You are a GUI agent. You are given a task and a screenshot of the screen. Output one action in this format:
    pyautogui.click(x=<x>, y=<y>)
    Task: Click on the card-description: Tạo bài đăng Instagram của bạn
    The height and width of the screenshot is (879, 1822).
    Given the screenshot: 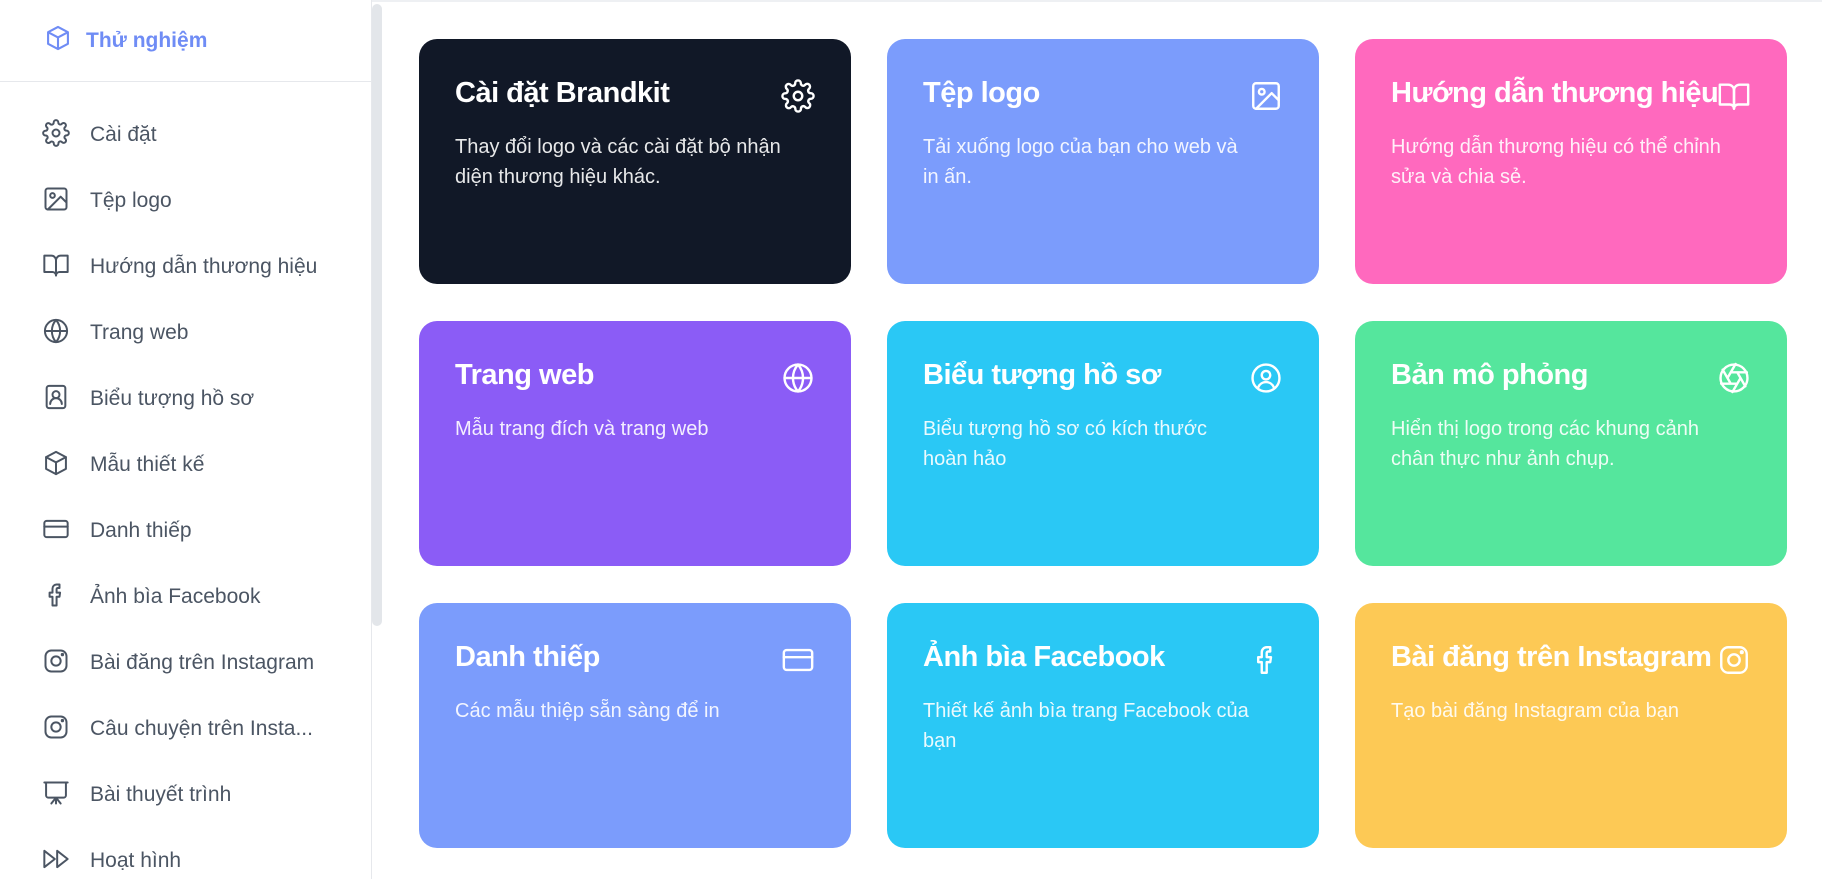 What is the action you would take?
    pyautogui.click(x=1535, y=711)
    